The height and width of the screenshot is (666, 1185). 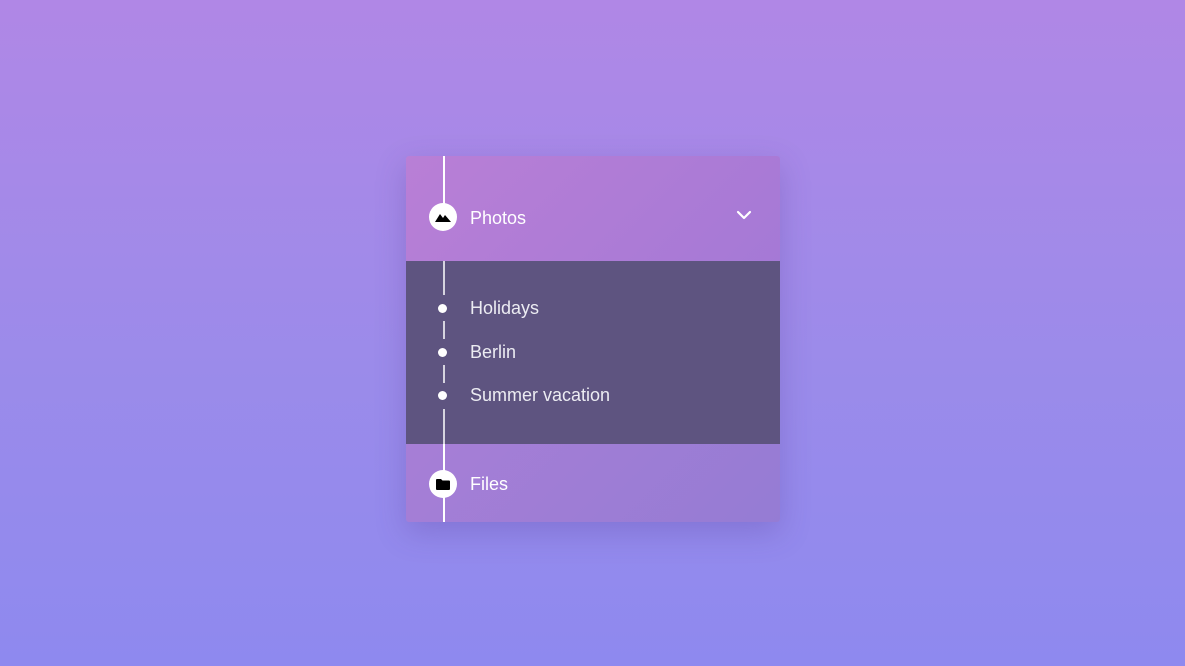 I want to click on submenu-item-label: Berlin, so click(x=493, y=352).